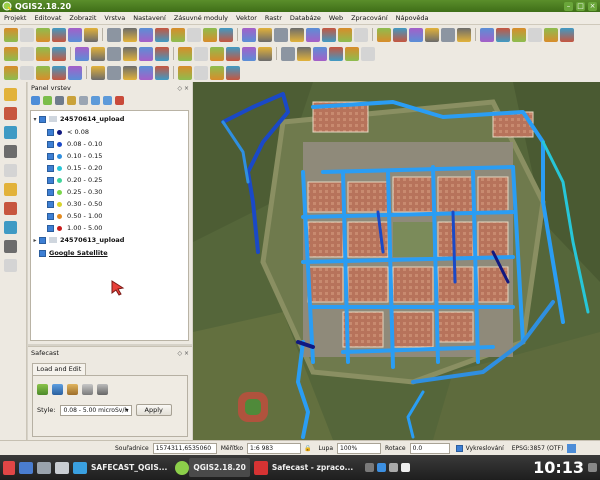 The image size is (600, 480). What do you see at coordinates (219, 467) in the screenshot?
I see `task-qgis: QGIS2.18.20` at bounding box center [219, 467].